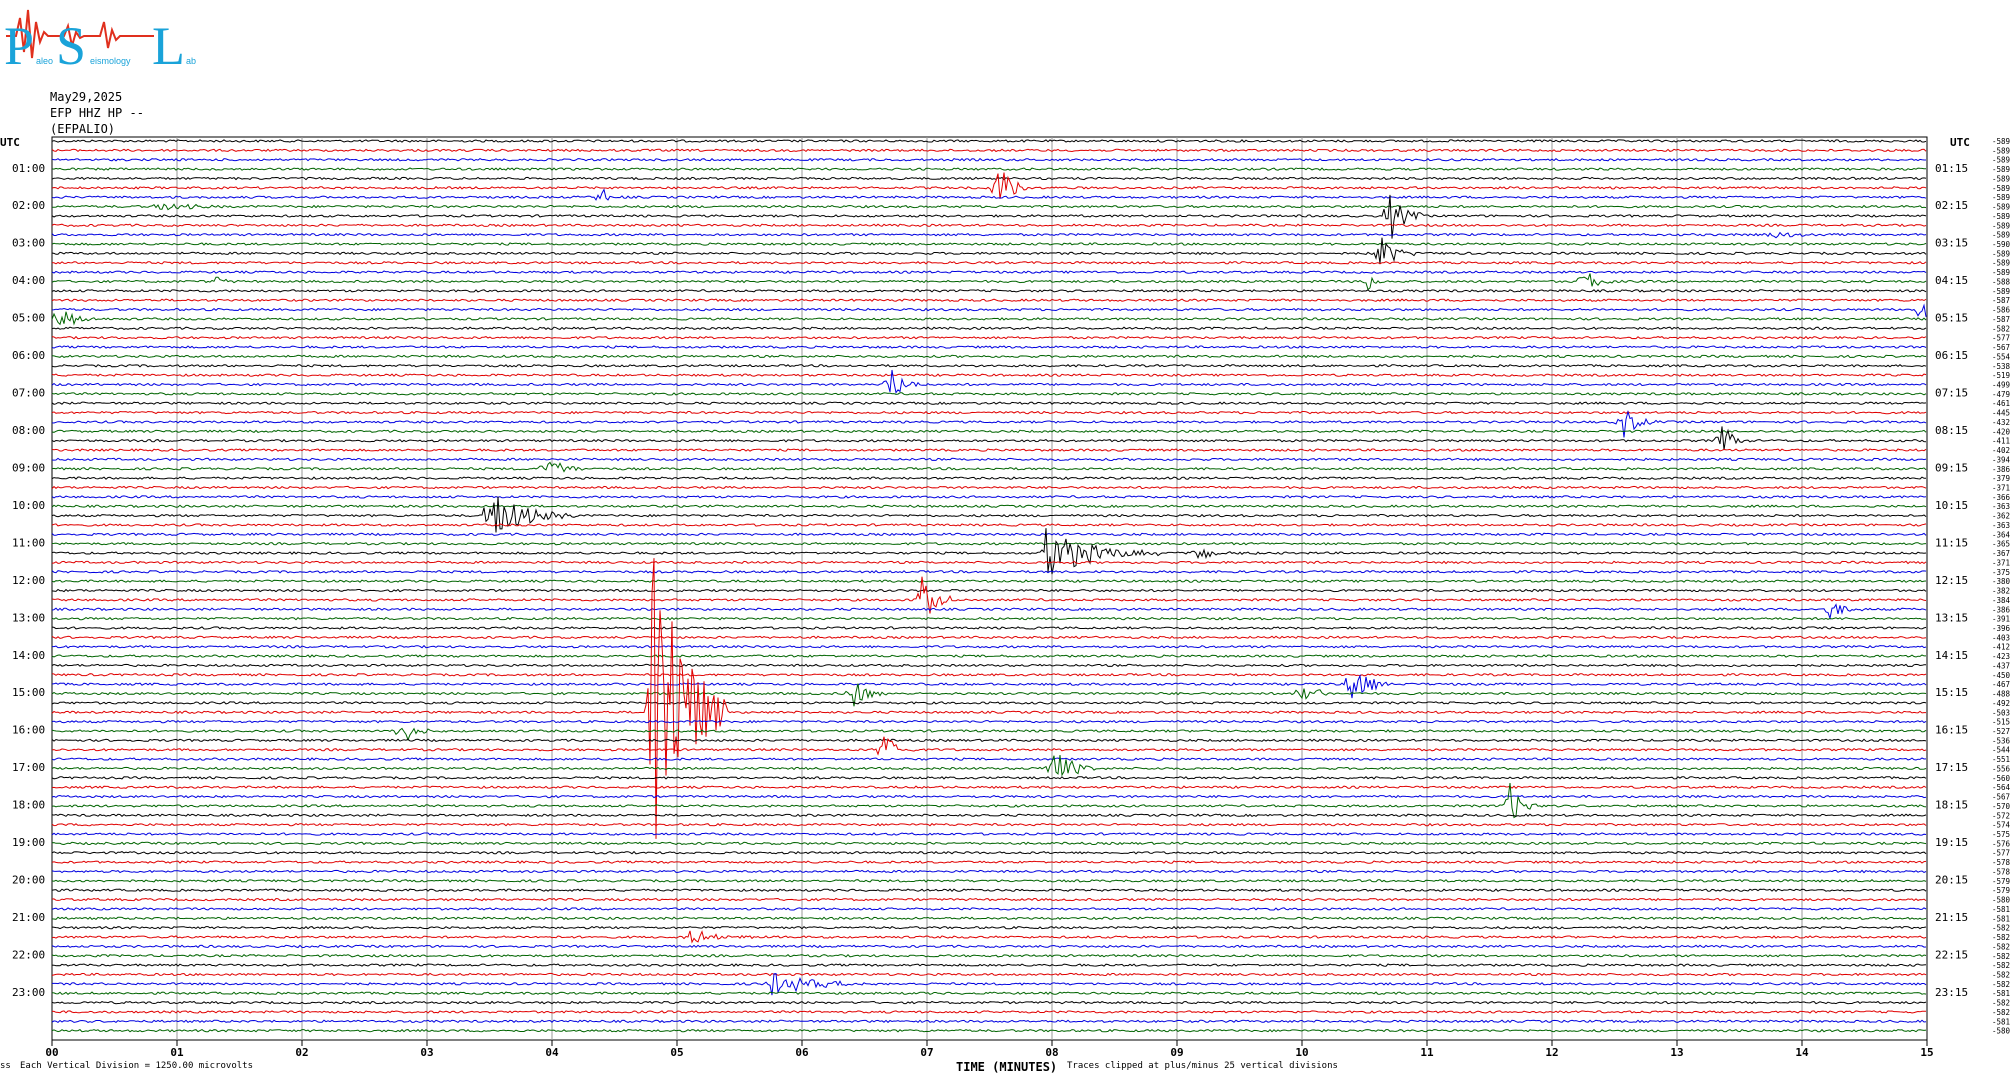 The image size is (2010, 1080). Describe the element at coordinates (2001, 478) in the screenshot. I see `trace-offset-value: -3798` at that location.